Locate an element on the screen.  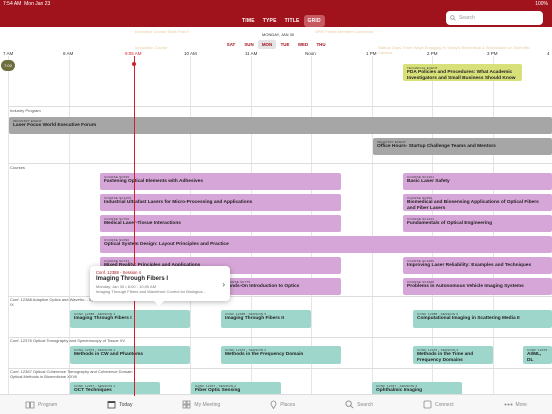
book-icon is located at coordinates (30, 404).